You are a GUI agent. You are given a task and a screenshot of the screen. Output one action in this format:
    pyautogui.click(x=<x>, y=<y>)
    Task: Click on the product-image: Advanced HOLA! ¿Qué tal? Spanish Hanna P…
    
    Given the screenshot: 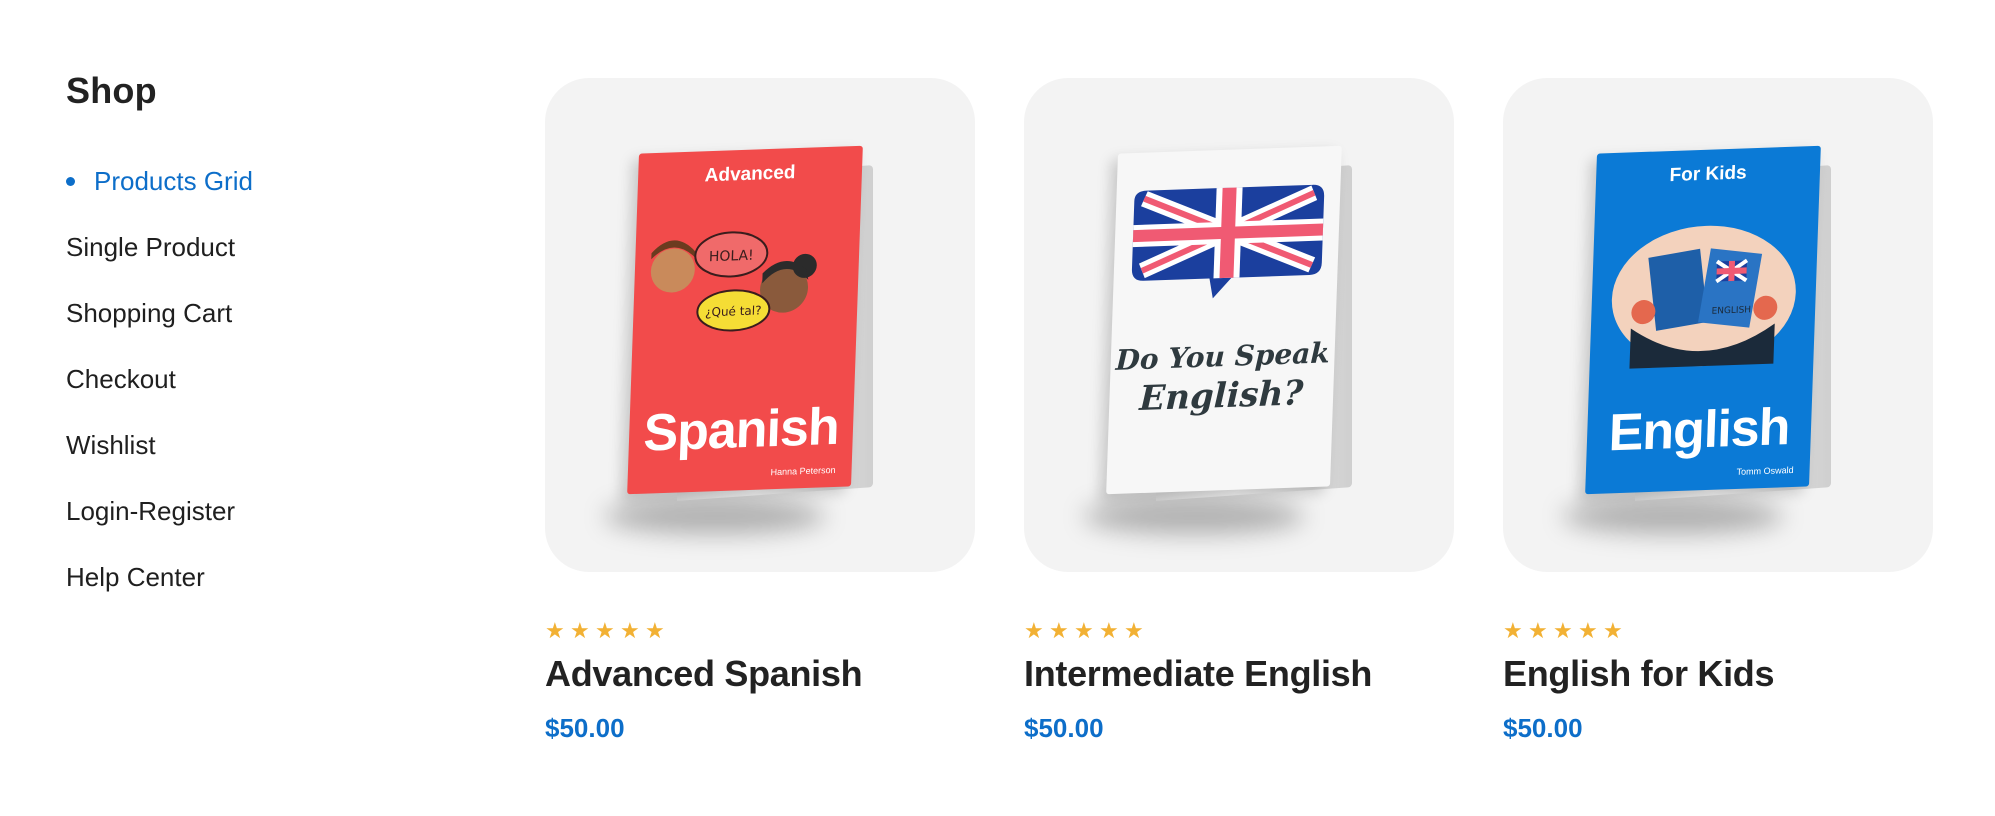 What is the action you would take?
    pyautogui.click(x=760, y=325)
    